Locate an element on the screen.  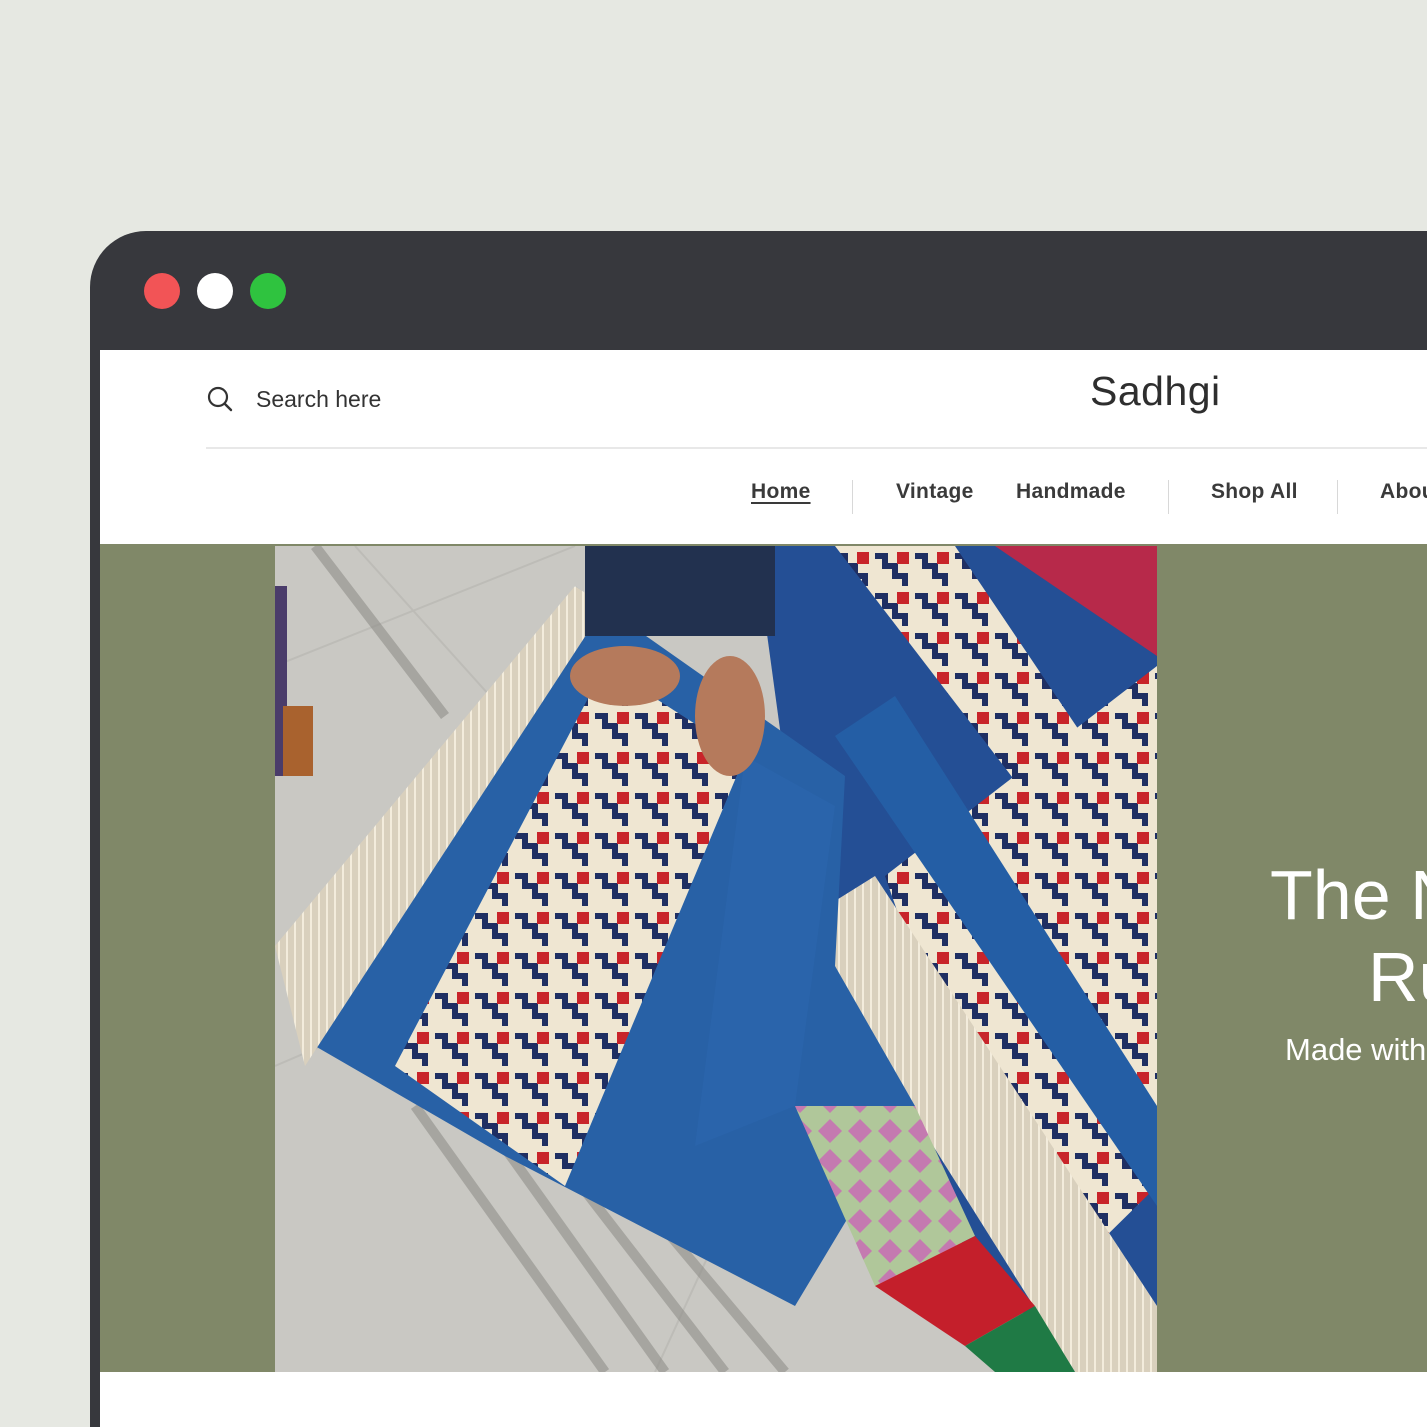
hero-heading-line1: The N is located at coordinates (1348, 895).